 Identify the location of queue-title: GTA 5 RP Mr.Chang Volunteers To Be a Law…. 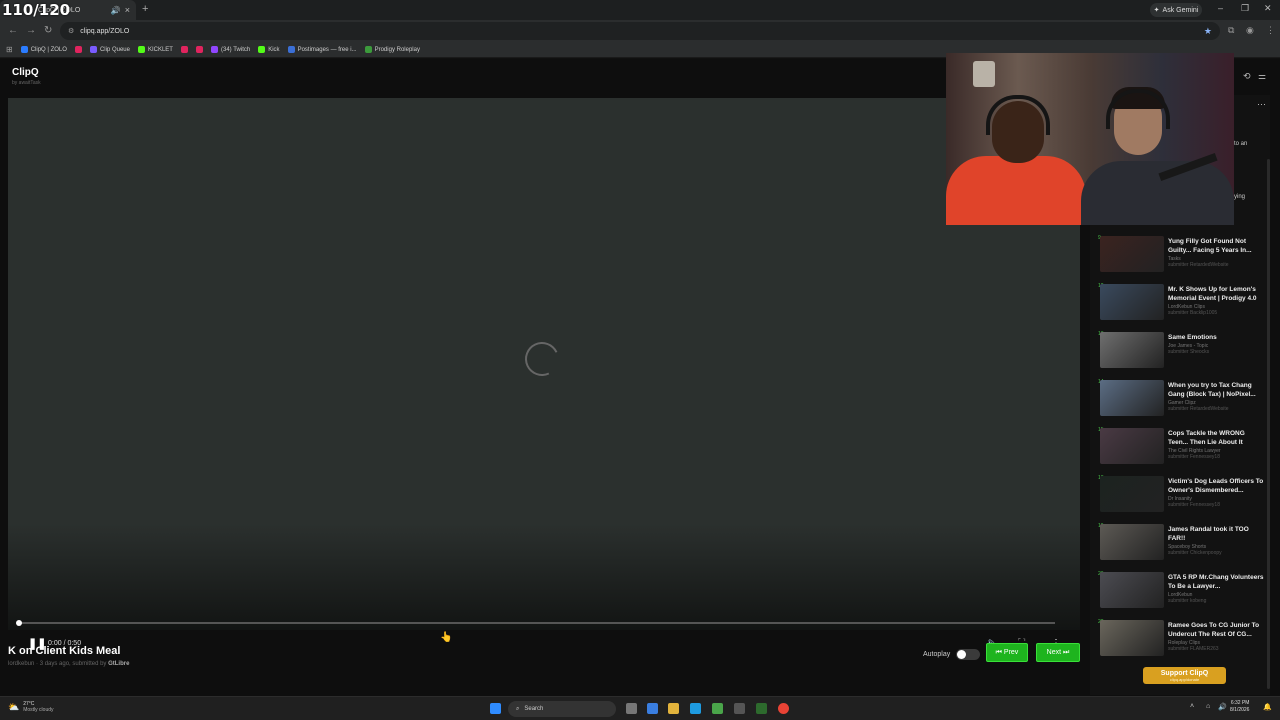
(1216, 582).